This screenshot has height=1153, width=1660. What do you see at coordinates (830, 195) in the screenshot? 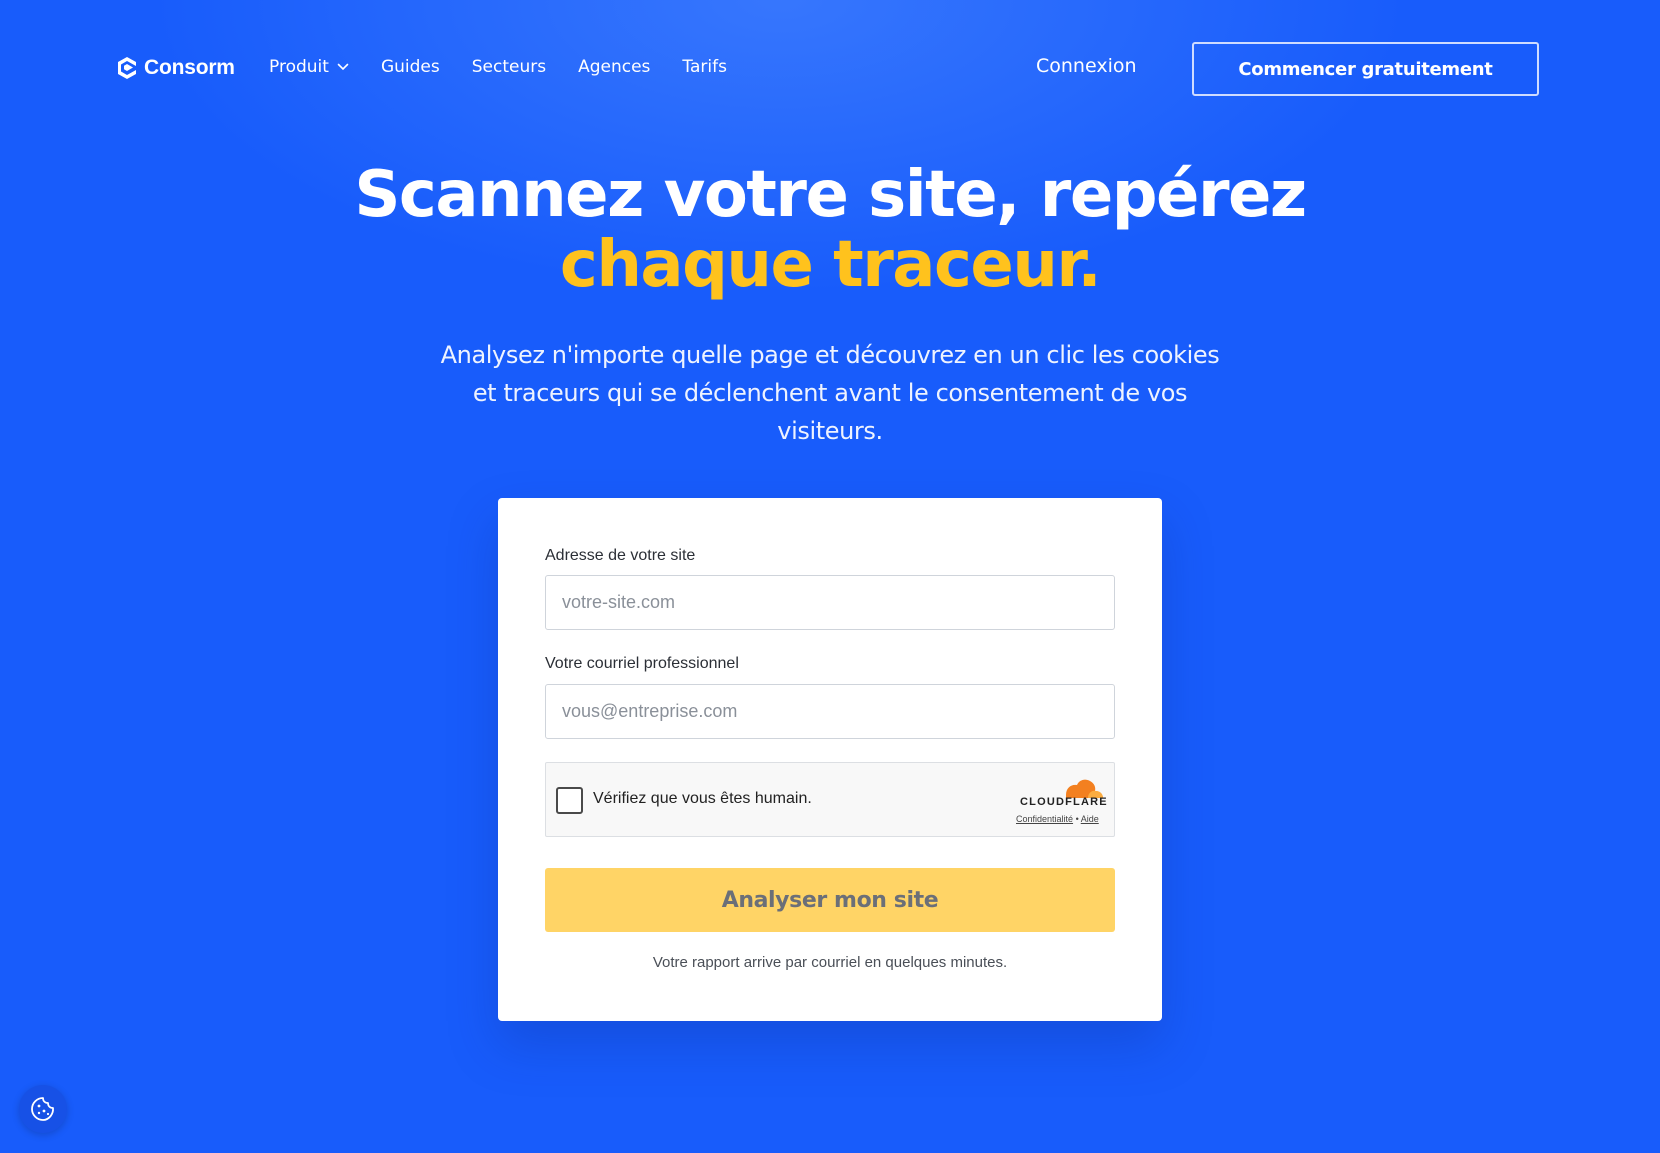
I see `hero-title-line1: Scannez votre site, repérez` at bounding box center [830, 195].